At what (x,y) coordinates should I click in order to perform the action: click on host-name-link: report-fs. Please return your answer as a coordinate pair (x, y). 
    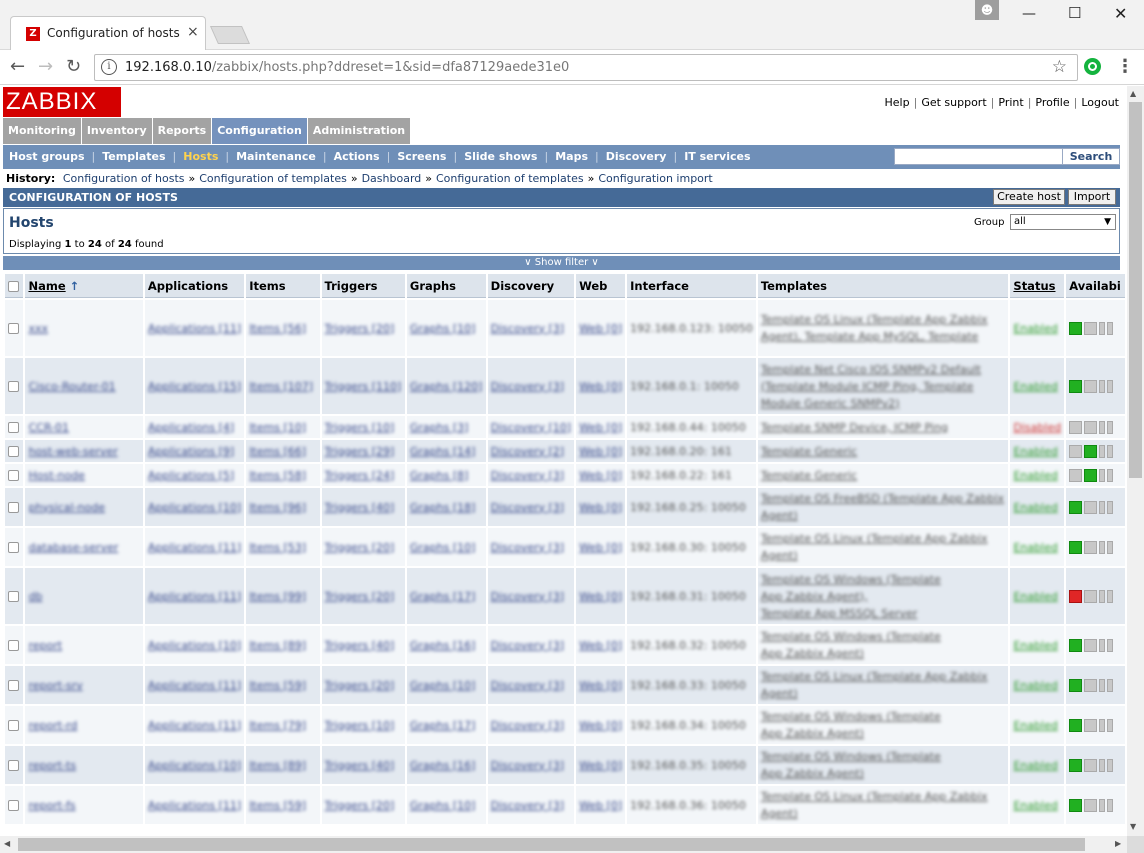
    Looking at the image, I should click on (51, 805).